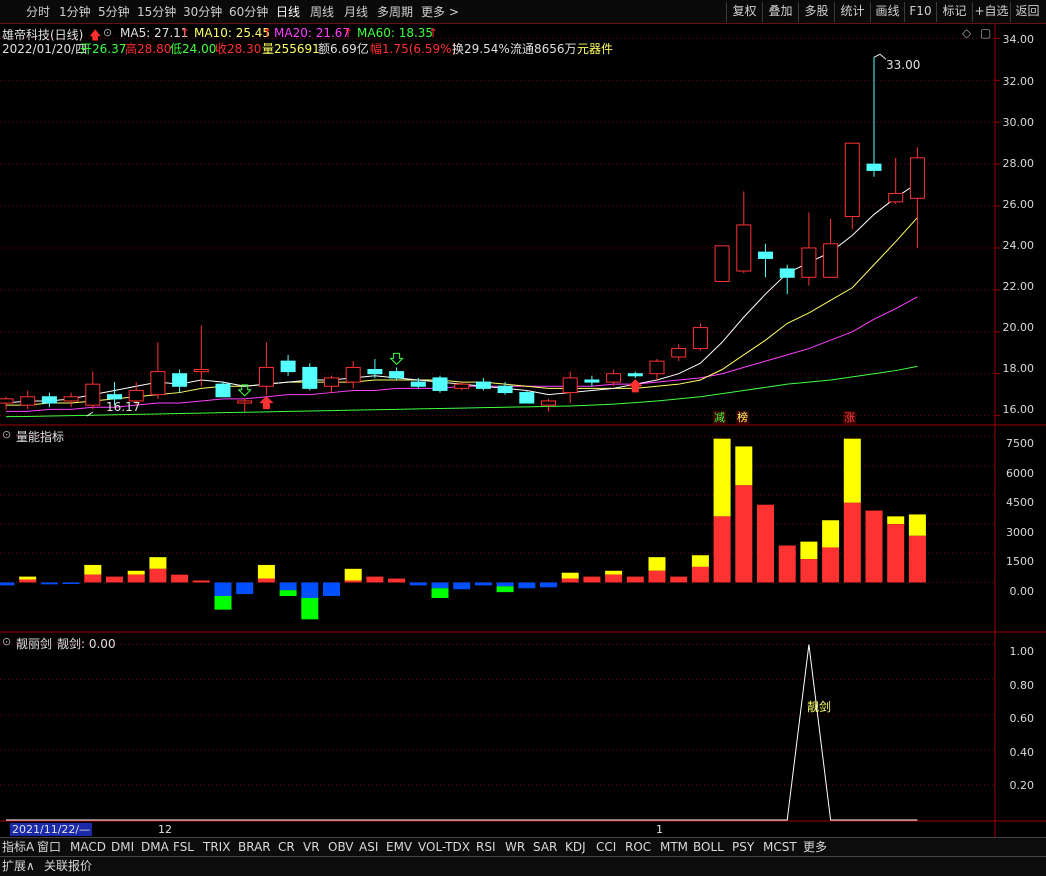  Describe the element at coordinates (286, 847) in the screenshot. I see `indicator-tab: CR` at that location.